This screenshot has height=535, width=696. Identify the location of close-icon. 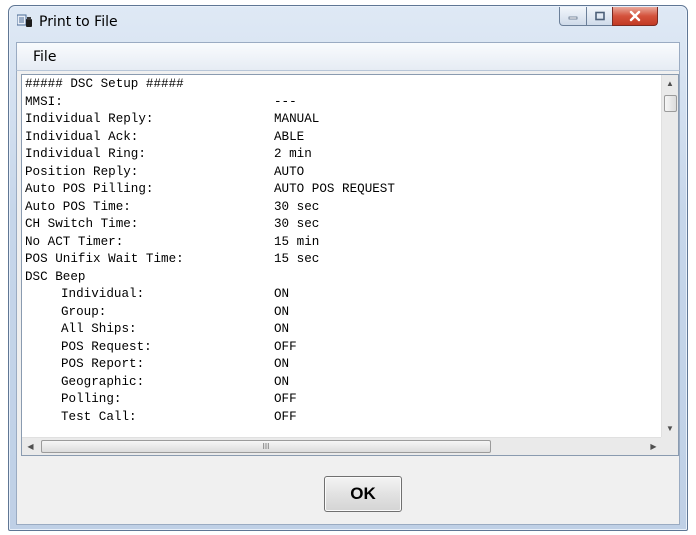
(635, 16).